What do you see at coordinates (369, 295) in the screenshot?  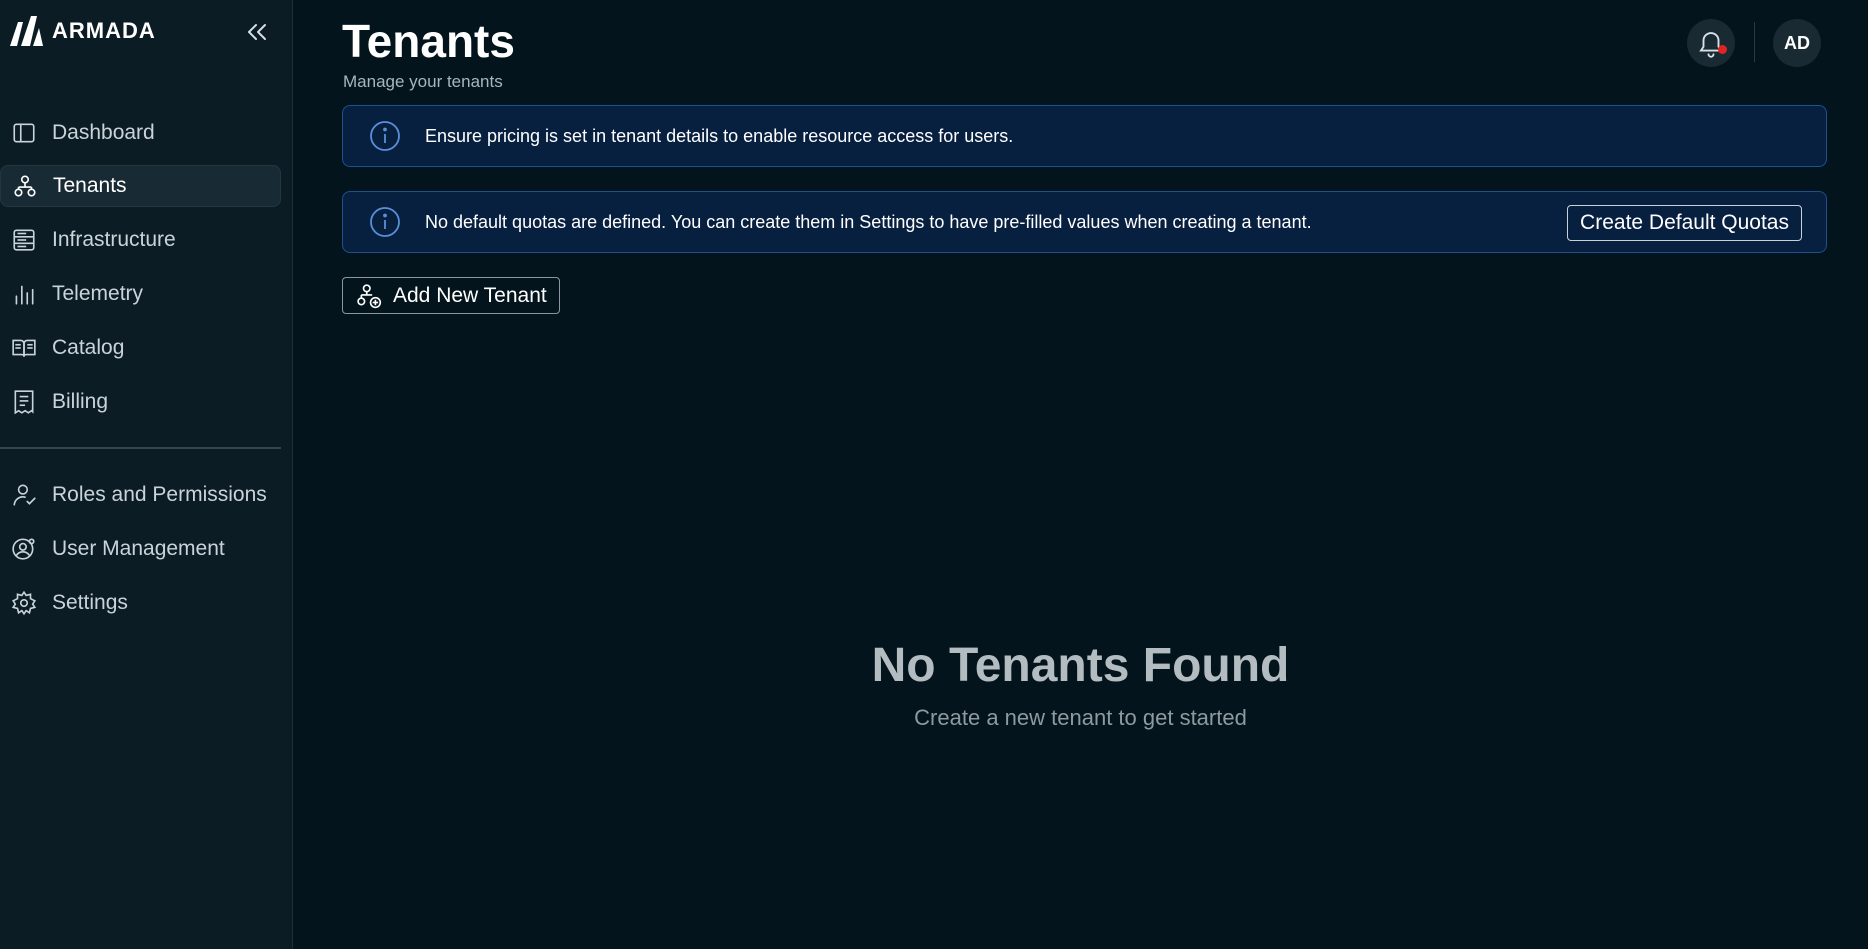 I see `add-tenant-icon` at bounding box center [369, 295].